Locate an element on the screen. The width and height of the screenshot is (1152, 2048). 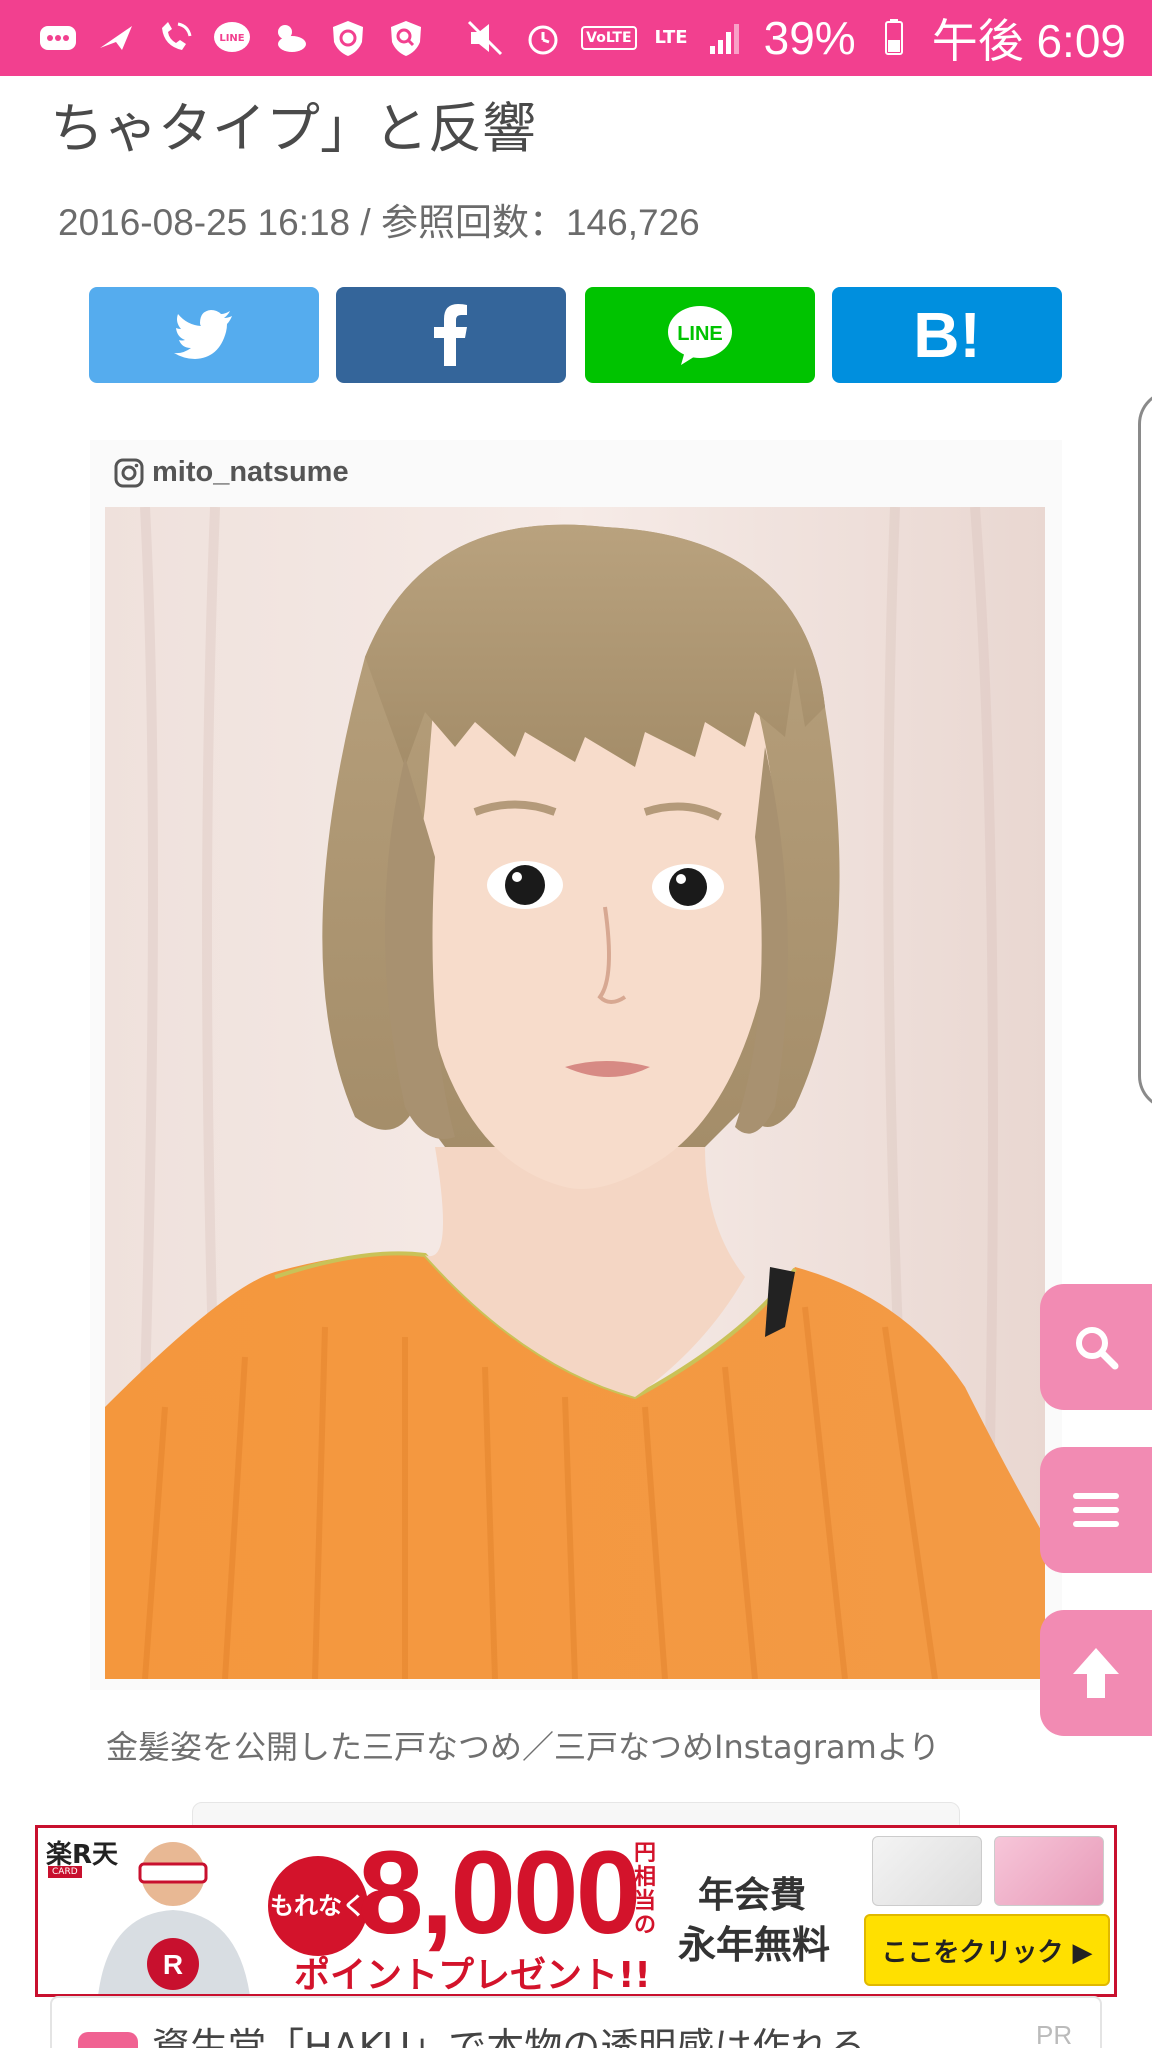
instagram-credit: mito_natsume is located at coordinates (231, 472).